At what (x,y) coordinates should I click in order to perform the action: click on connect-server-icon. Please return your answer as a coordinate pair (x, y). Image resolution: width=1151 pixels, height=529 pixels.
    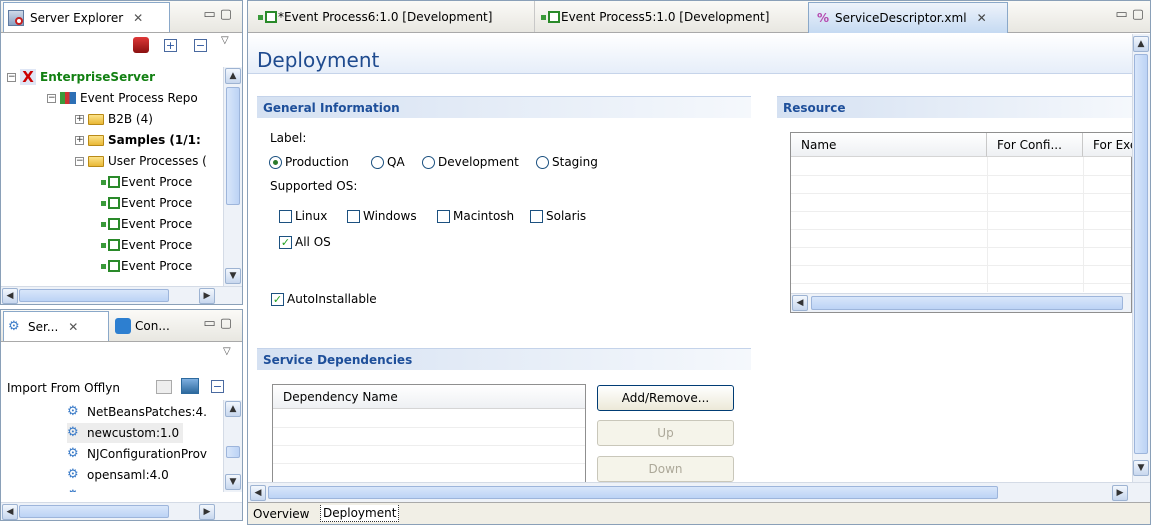
    Looking at the image, I should click on (141, 45).